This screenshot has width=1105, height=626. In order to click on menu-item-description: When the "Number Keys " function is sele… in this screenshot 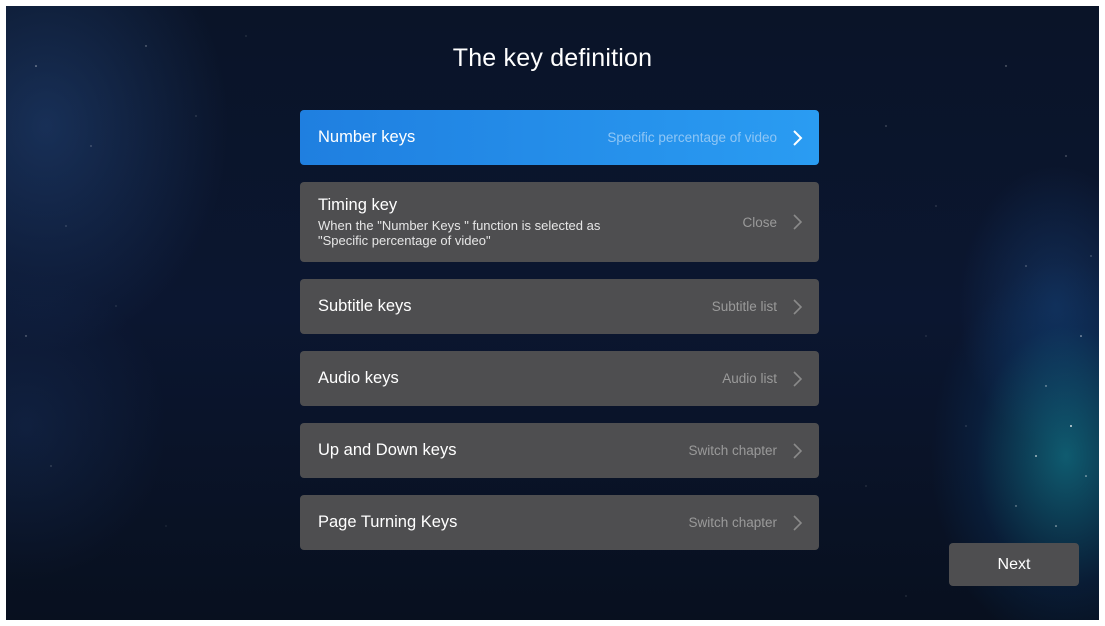, I will do `click(459, 233)`.